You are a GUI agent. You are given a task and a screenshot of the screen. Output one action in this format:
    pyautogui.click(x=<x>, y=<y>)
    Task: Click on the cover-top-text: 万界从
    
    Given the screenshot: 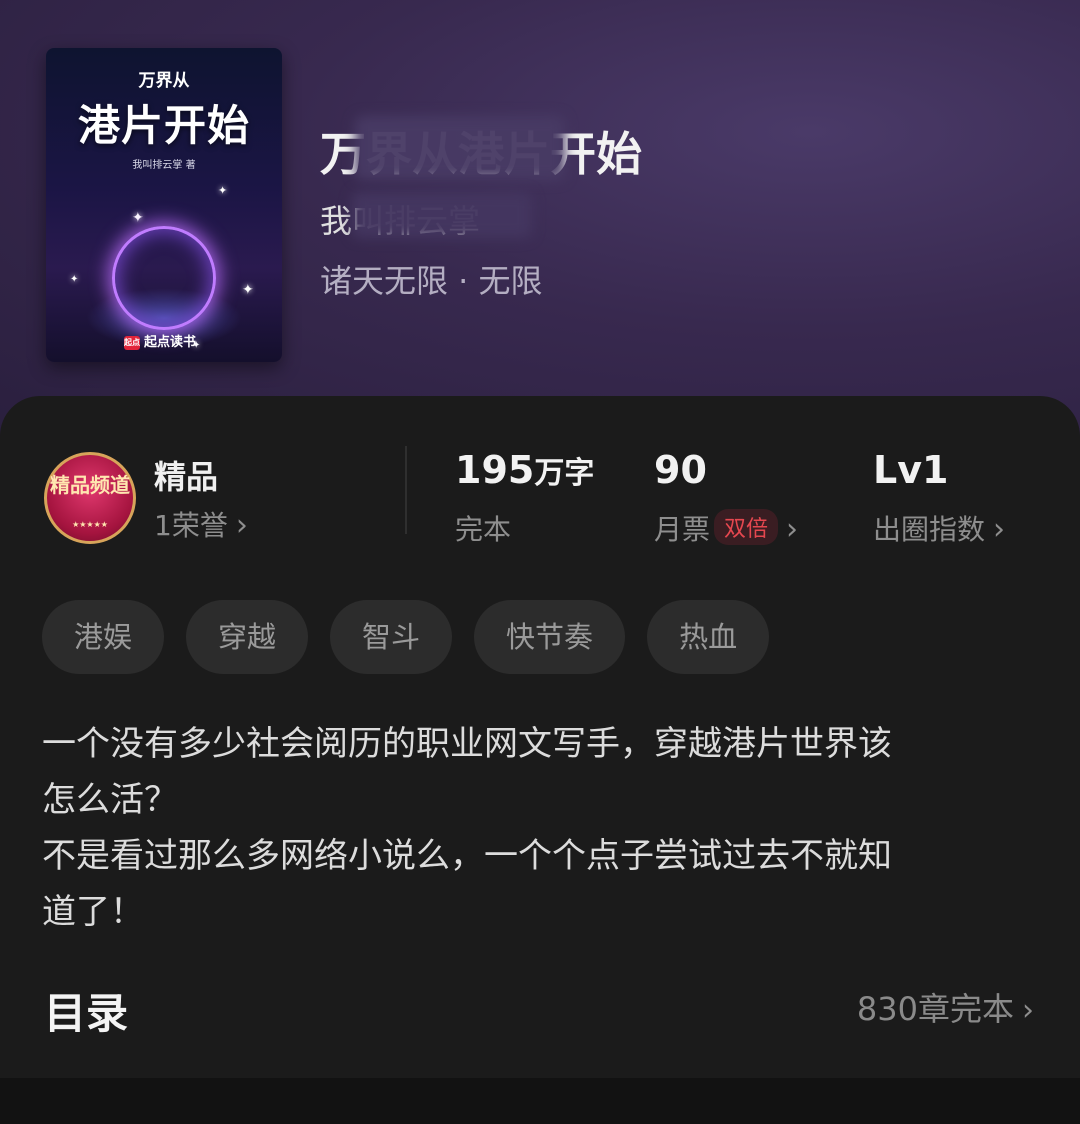 What is the action you would take?
    pyautogui.click(x=164, y=81)
    